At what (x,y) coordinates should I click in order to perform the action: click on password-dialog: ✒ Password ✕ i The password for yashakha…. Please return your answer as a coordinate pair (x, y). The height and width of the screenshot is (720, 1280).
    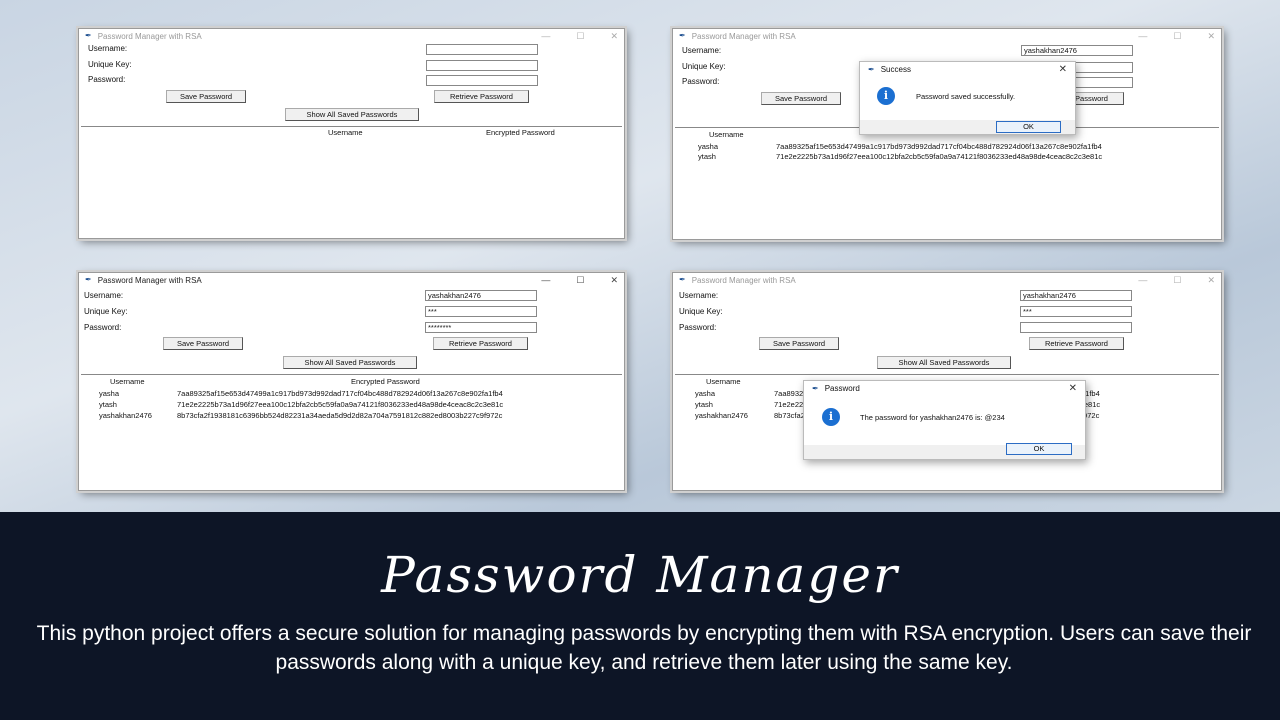
    Looking at the image, I should click on (944, 420).